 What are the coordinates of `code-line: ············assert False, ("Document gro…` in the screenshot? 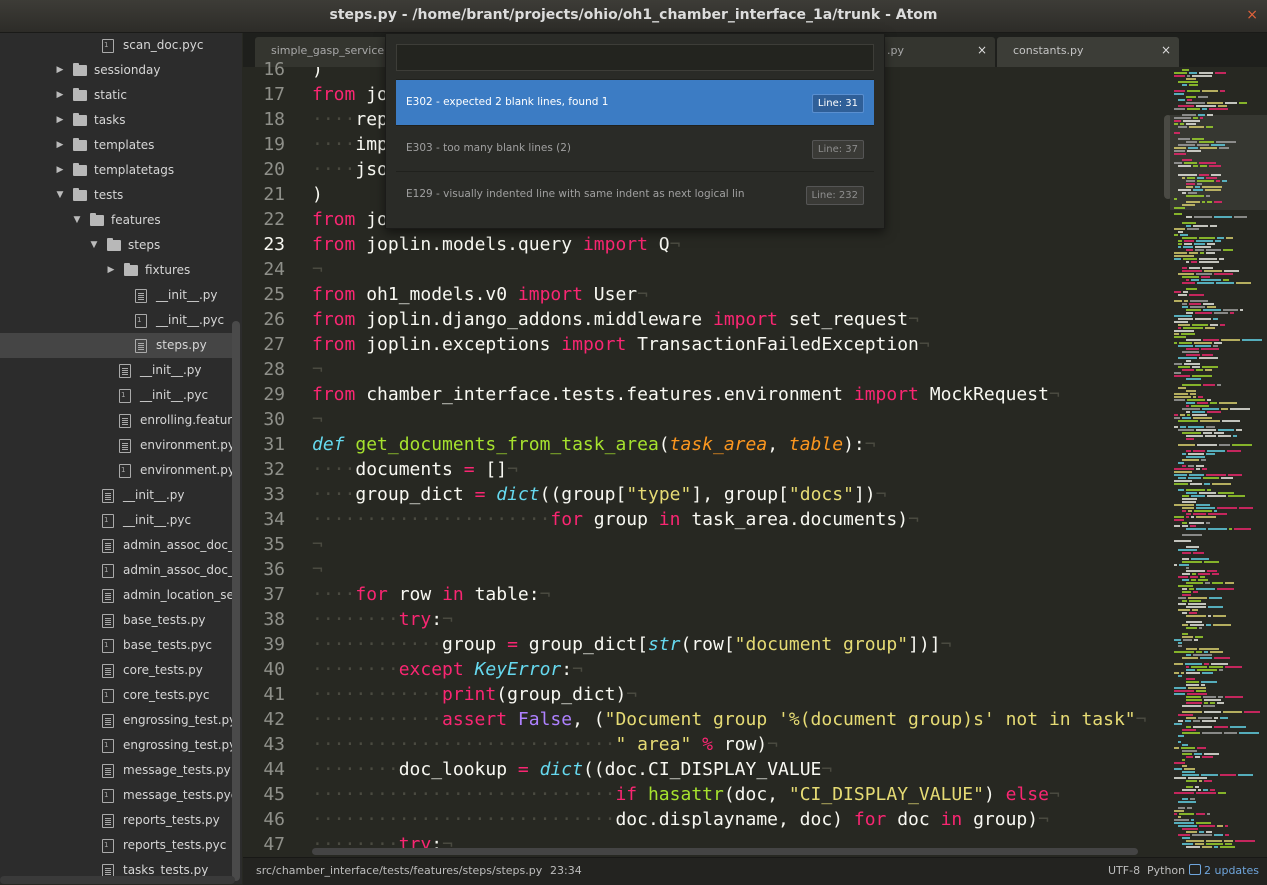 It's located at (729, 719).